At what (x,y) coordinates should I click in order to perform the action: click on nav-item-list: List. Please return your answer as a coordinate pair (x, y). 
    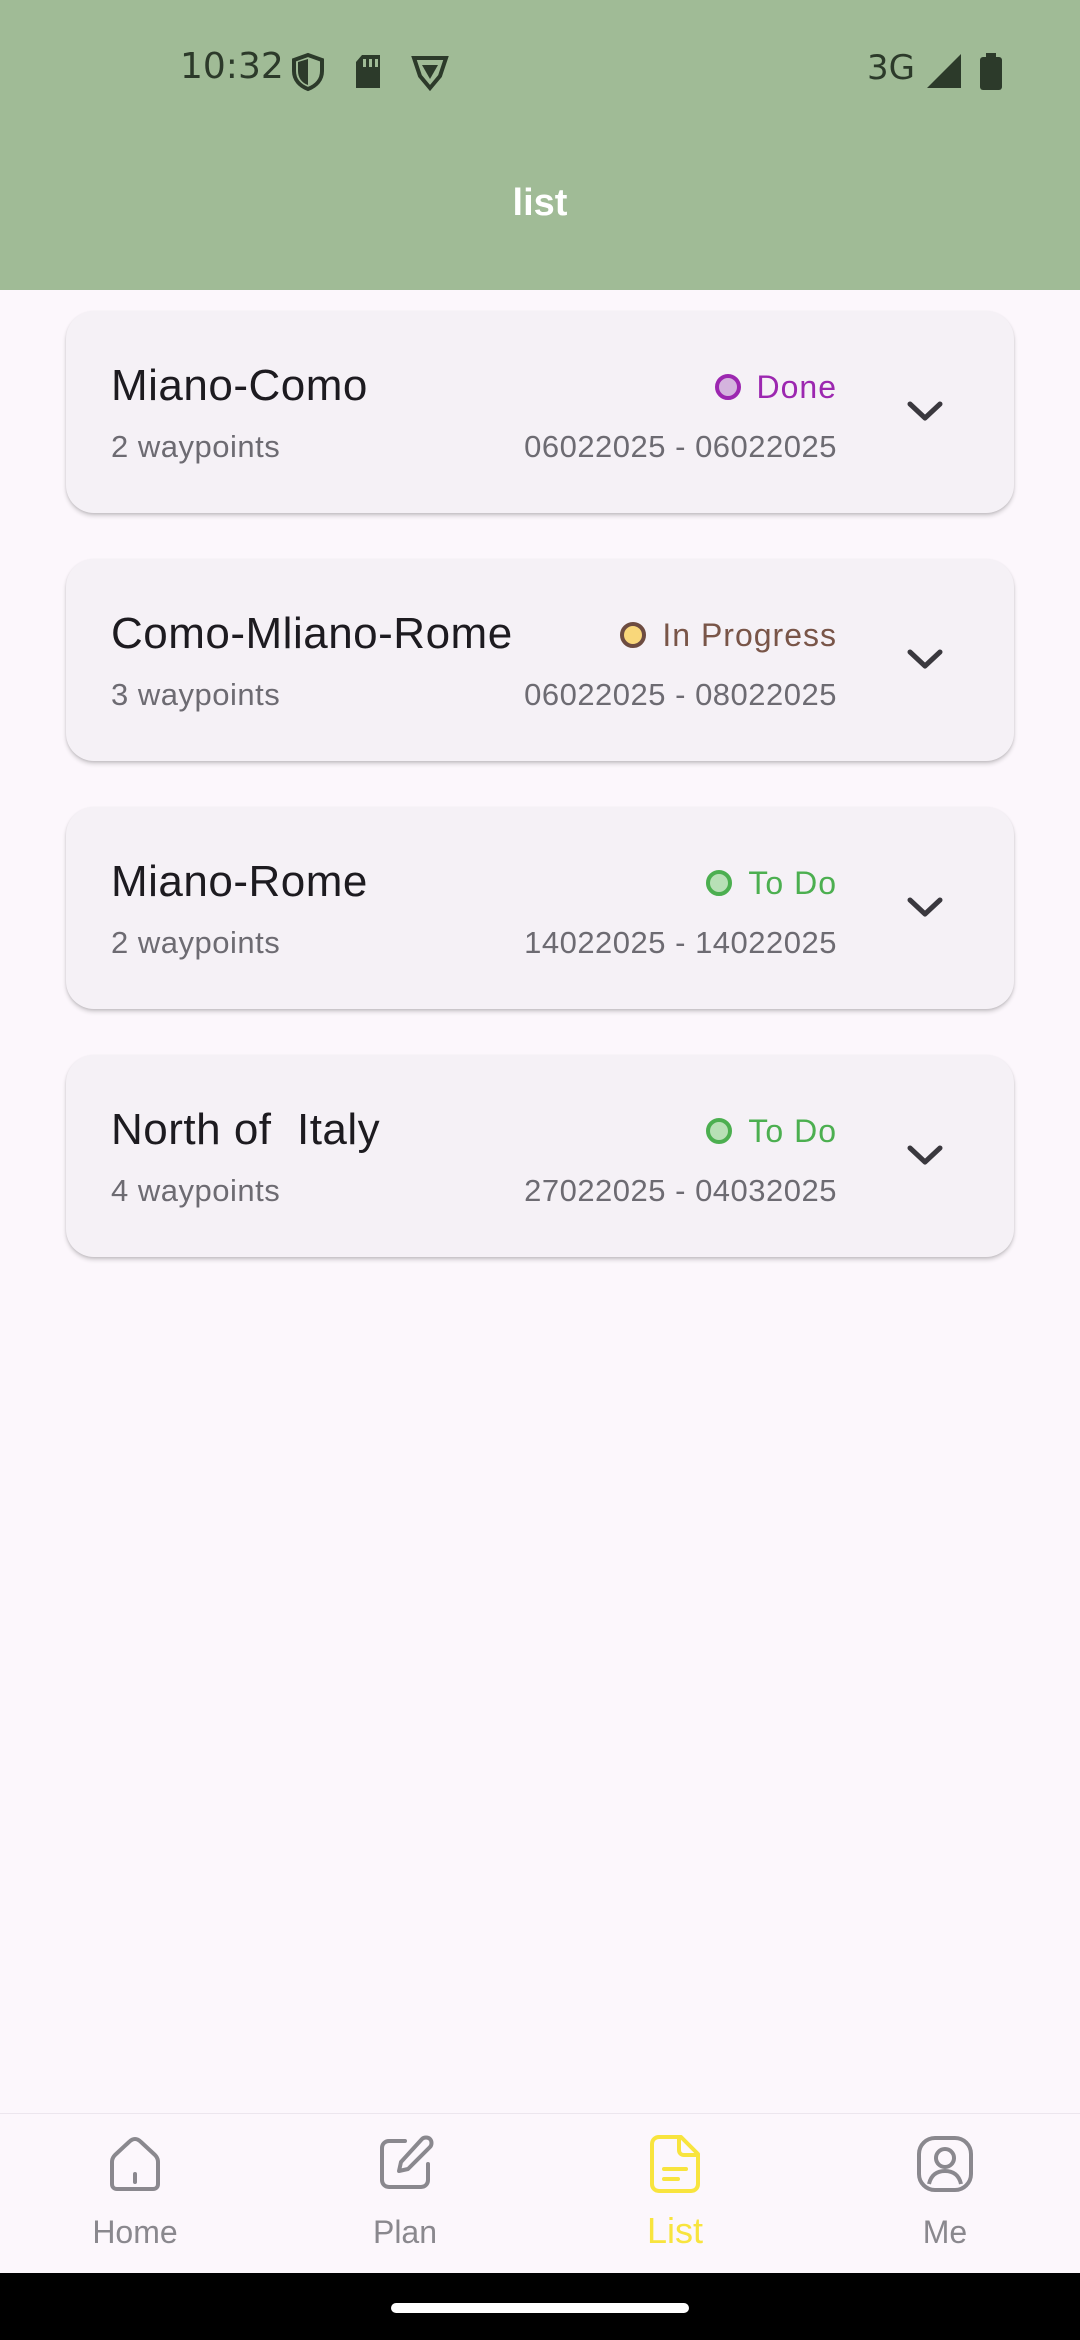
    Looking at the image, I should click on (675, 2194).